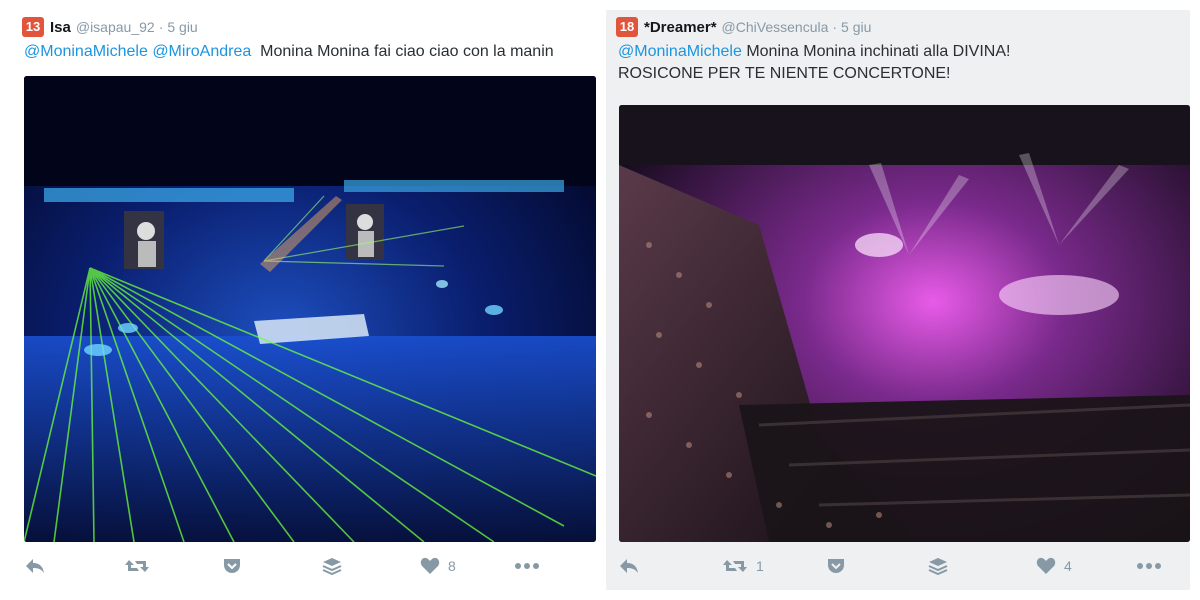 This screenshot has width=1200, height=600. Describe the element at coordinates (898, 566) in the screenshot. I see `tweet-actions: 1 4` at that location.